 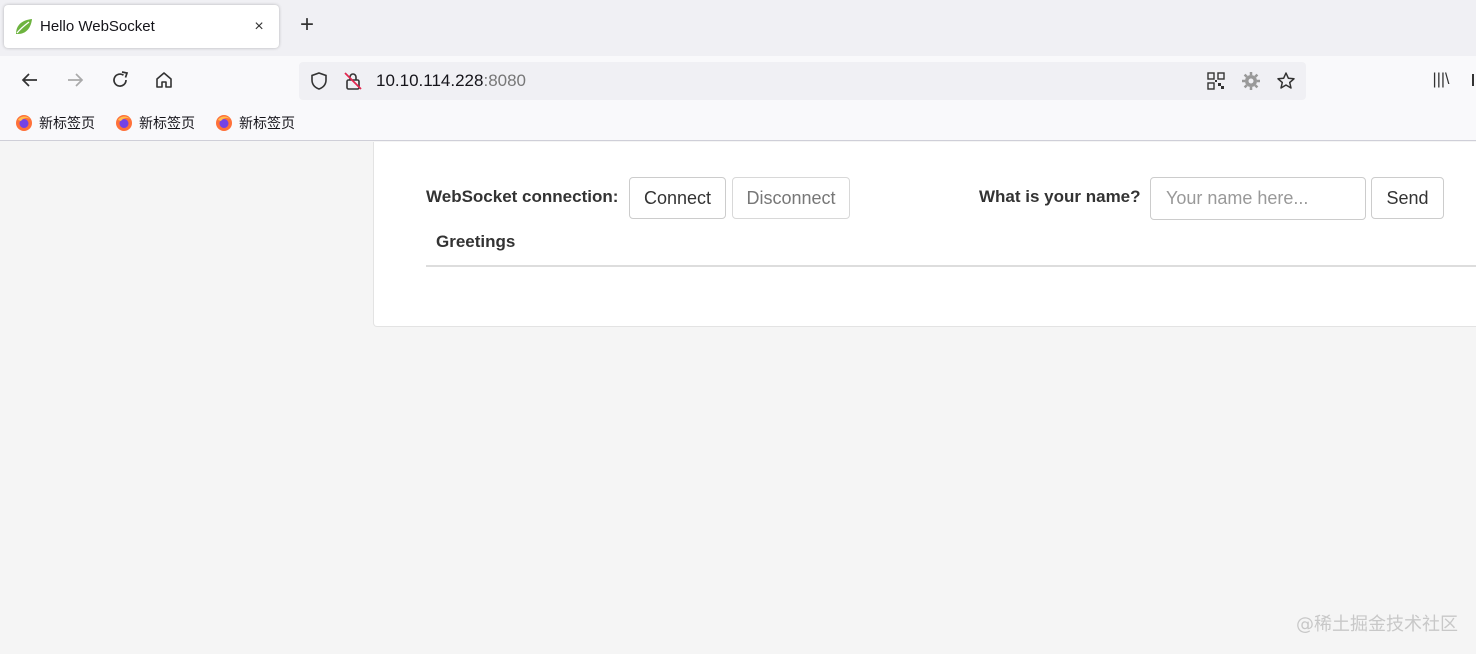 I want to click on bookmark-star-icon, so click(x=1286, y=81).